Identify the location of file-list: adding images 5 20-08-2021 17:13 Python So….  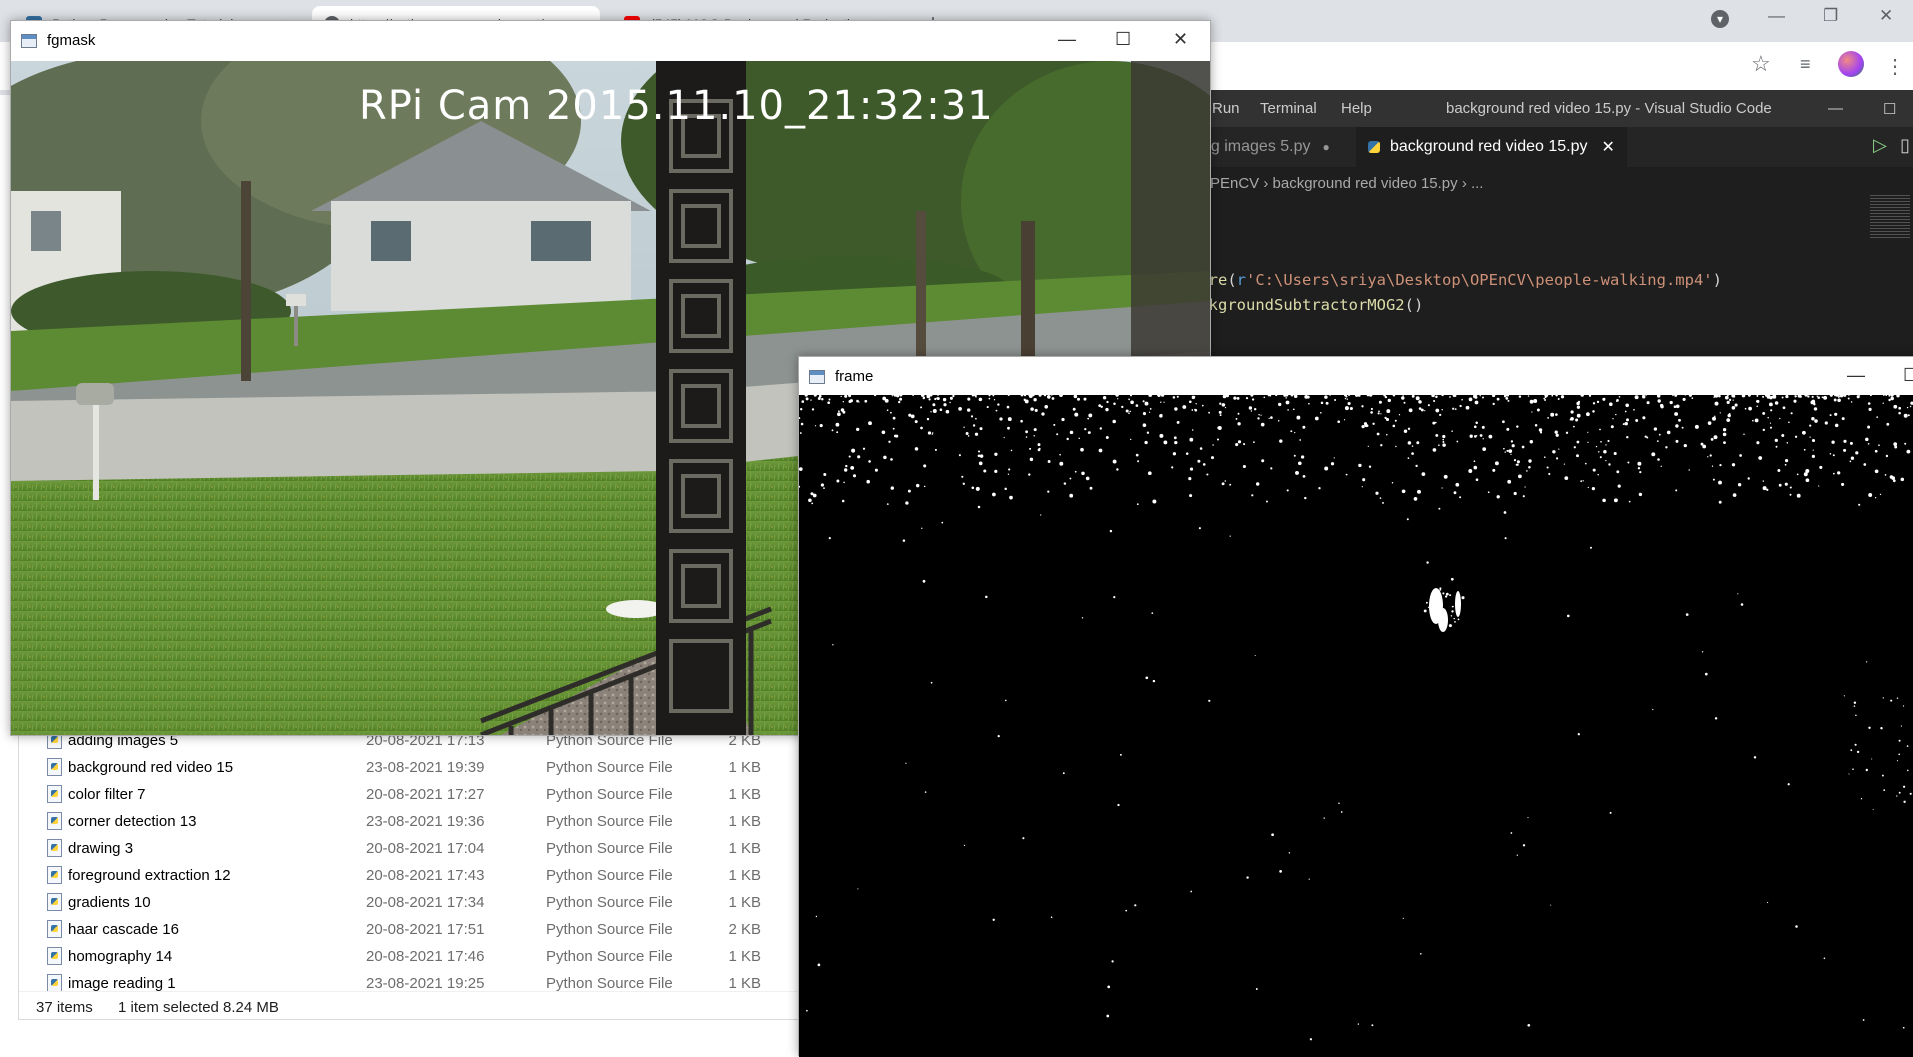
(410, 859).